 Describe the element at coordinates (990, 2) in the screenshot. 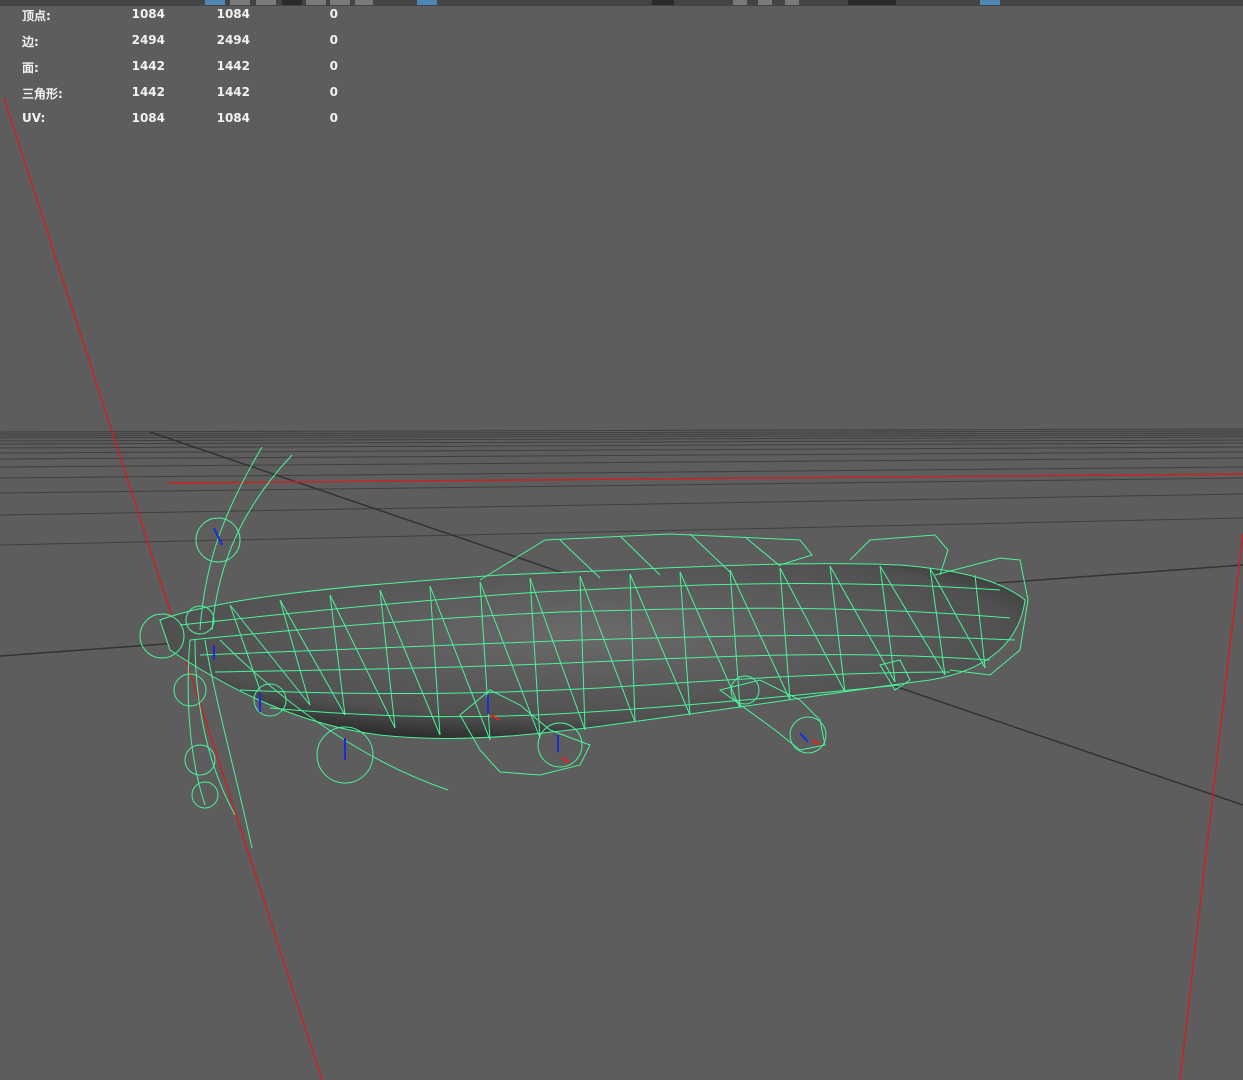

I see `toolbar-toggle-icon` at that location.